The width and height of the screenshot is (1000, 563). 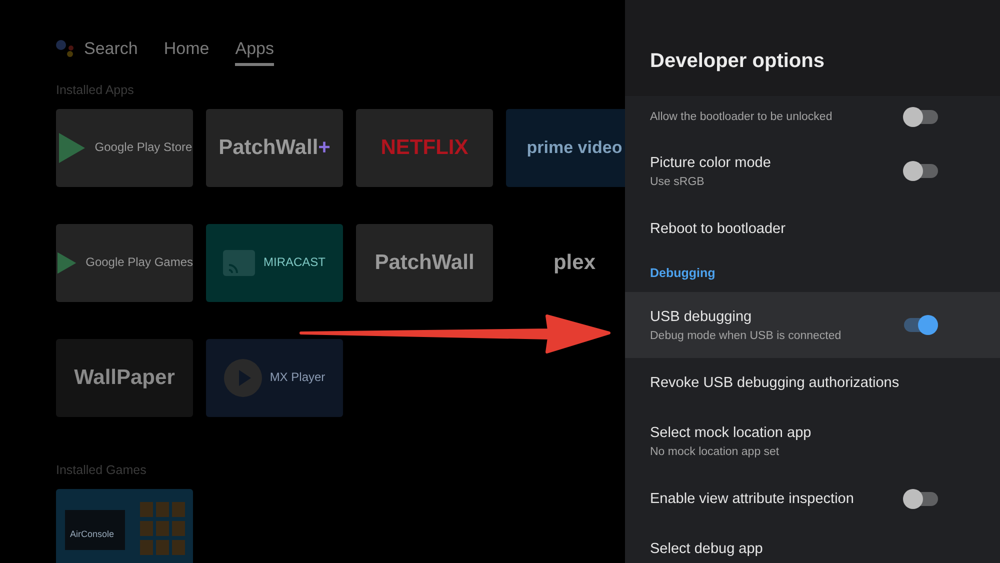 What do you see at coordinates (187, 52) in the screenshot?
I see `nav-tab: Home` at bounding box center [187, 52].